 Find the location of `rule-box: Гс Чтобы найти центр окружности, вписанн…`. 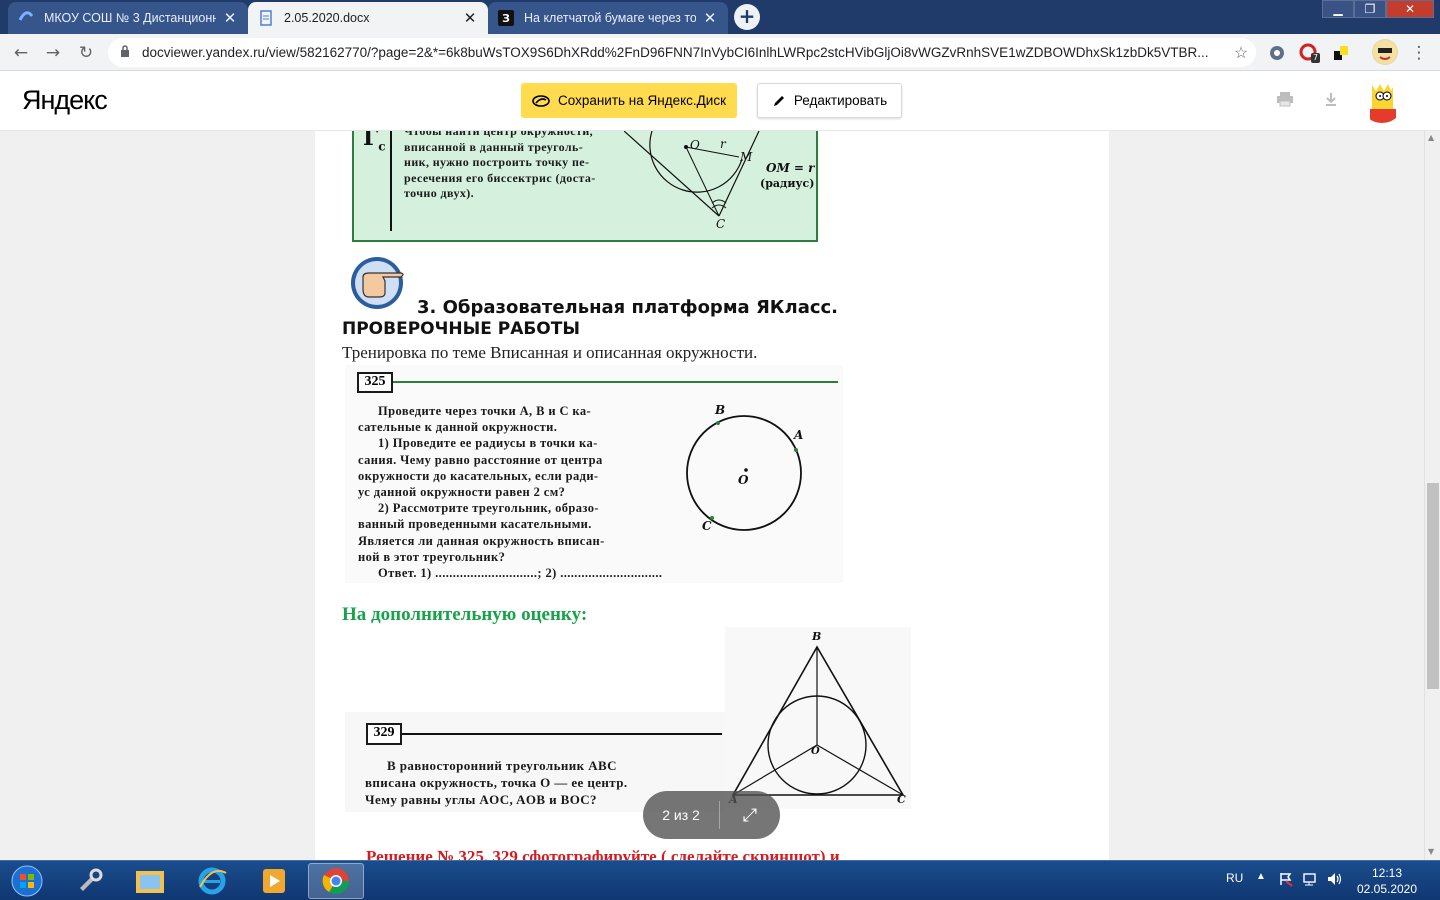

rule-box: Гс Чтобы найти центр окружности, вписанн… is located at coordinates (585, 186).